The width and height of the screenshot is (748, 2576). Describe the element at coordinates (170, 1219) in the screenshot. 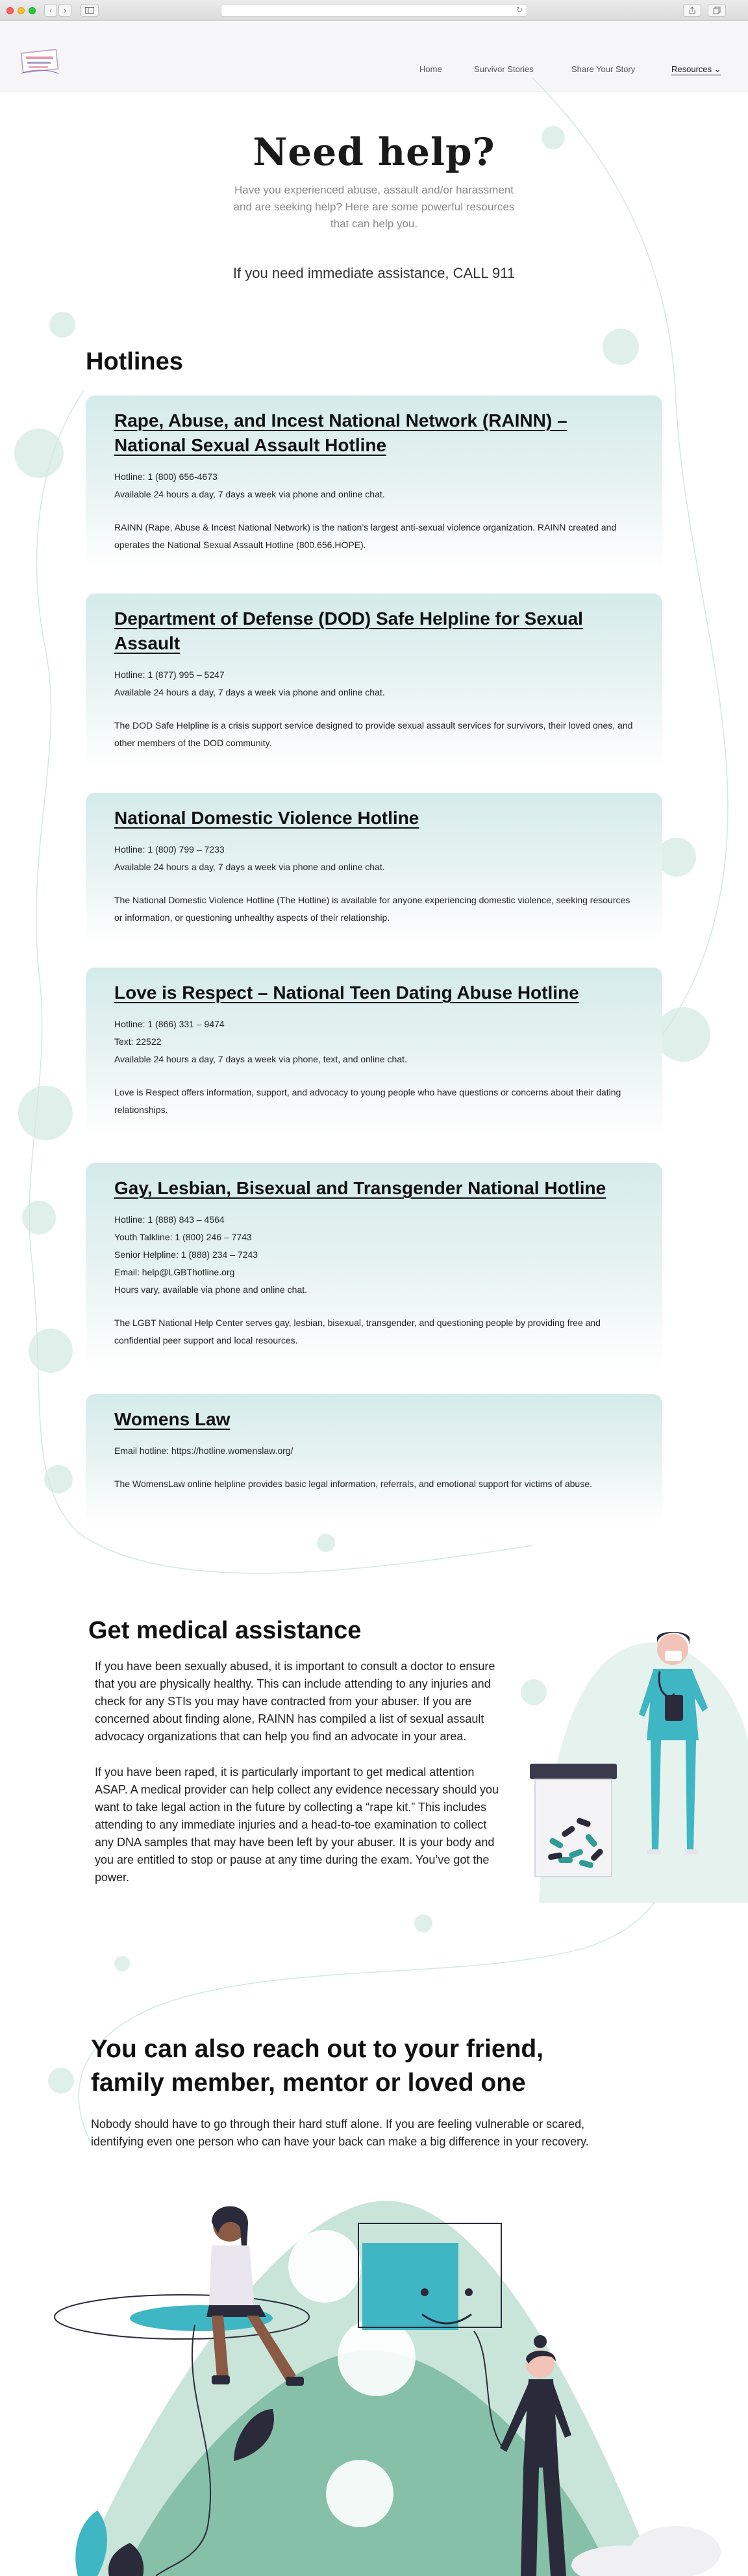

I see `hotline-phone: Hotline: 1 (888) 843 – 4564` at that location.